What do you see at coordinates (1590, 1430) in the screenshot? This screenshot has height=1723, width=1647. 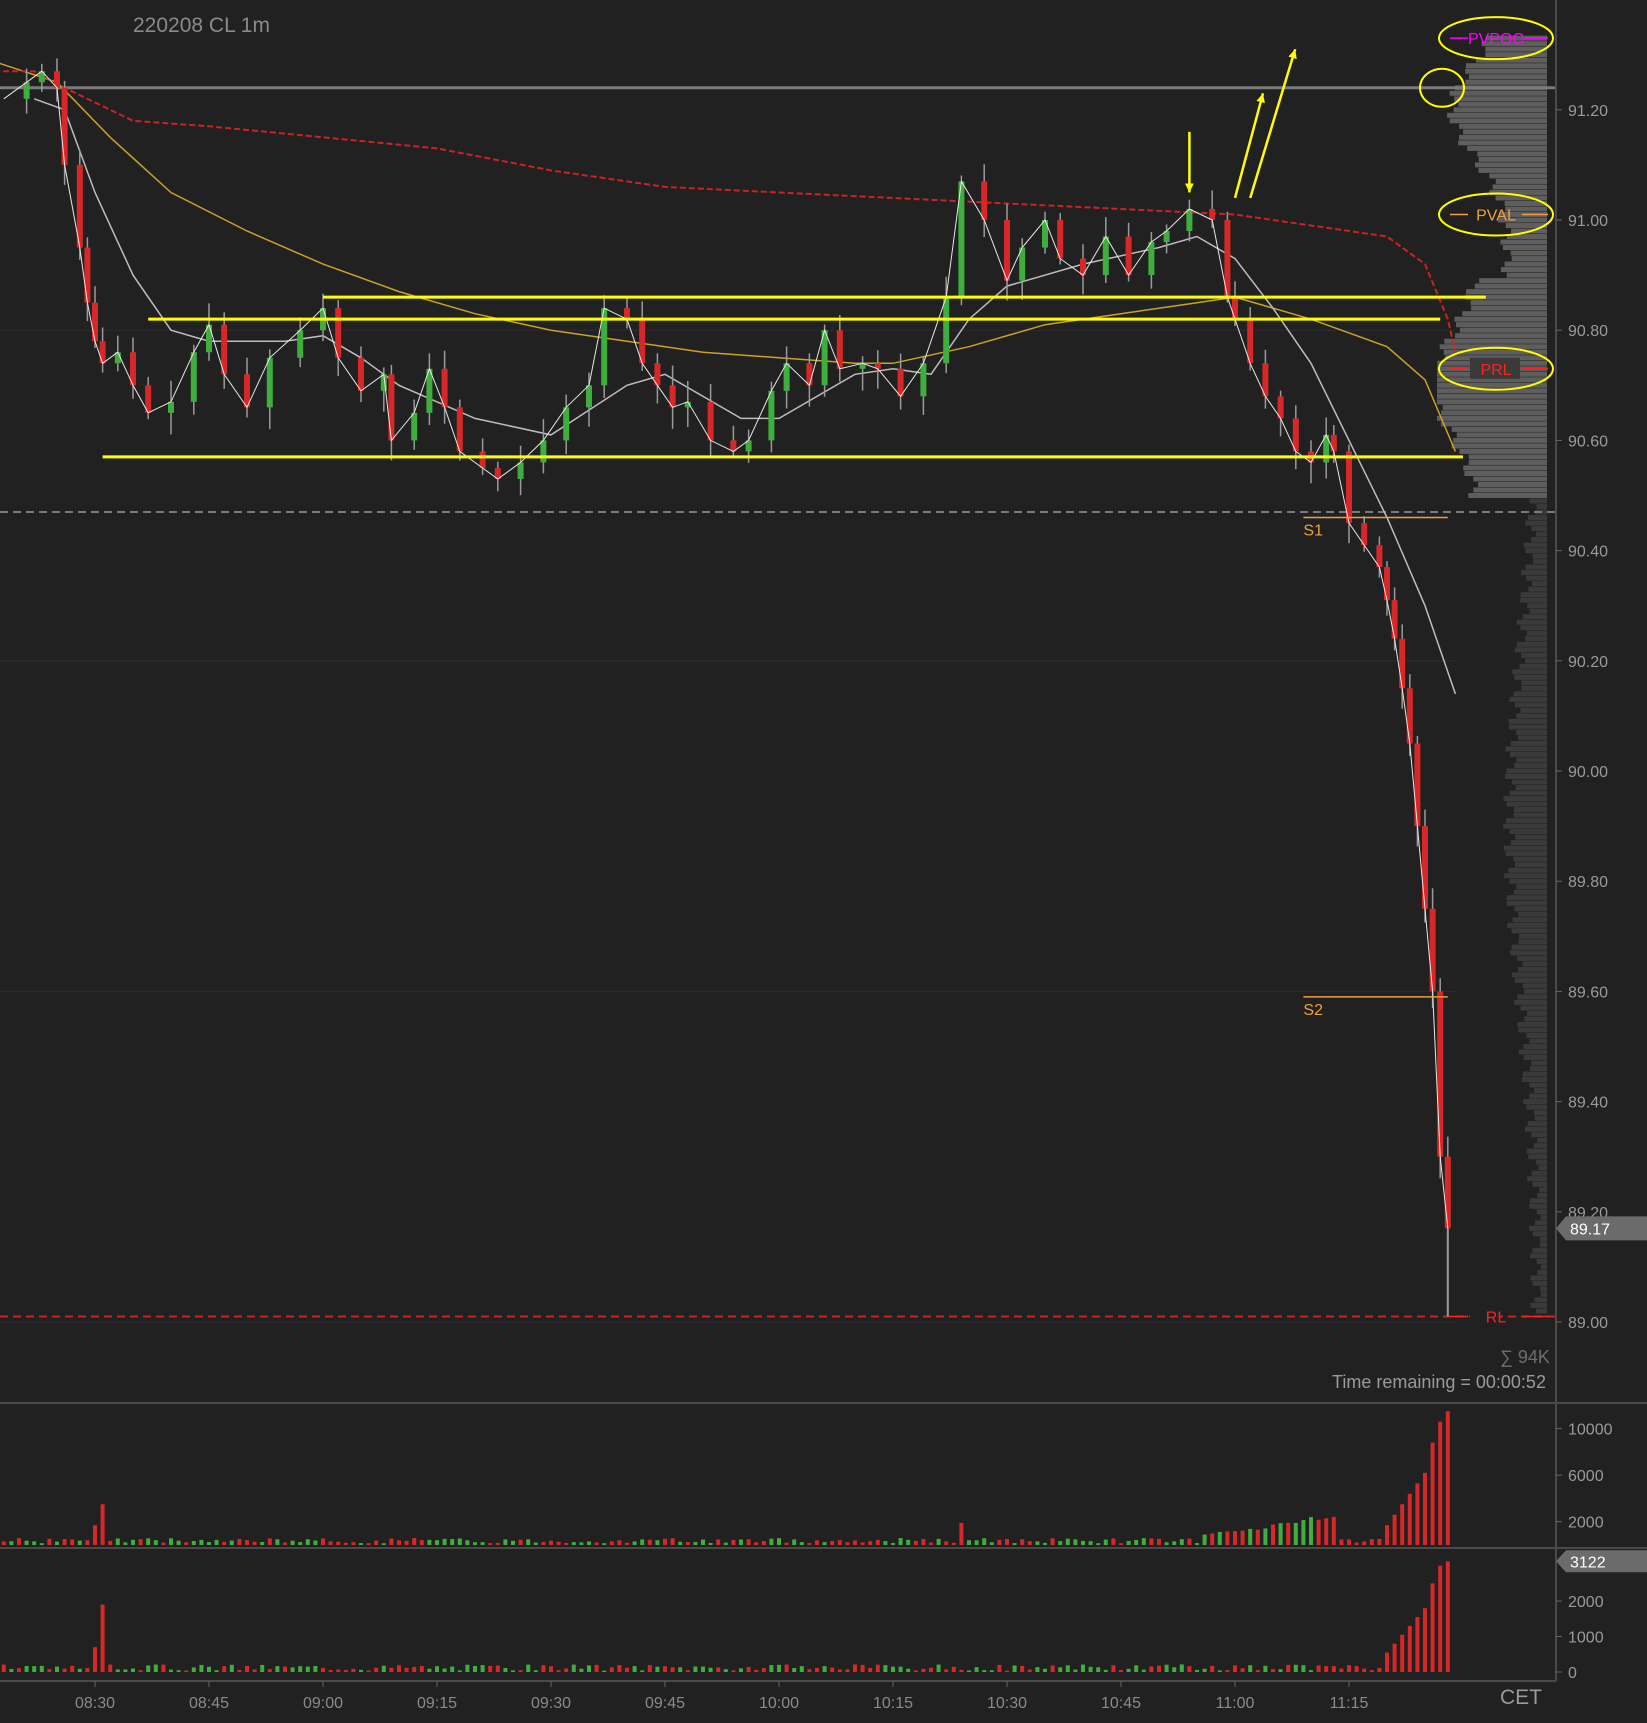 I see `volume-tick-label: 10000` at bounding box center [1590, 1430].